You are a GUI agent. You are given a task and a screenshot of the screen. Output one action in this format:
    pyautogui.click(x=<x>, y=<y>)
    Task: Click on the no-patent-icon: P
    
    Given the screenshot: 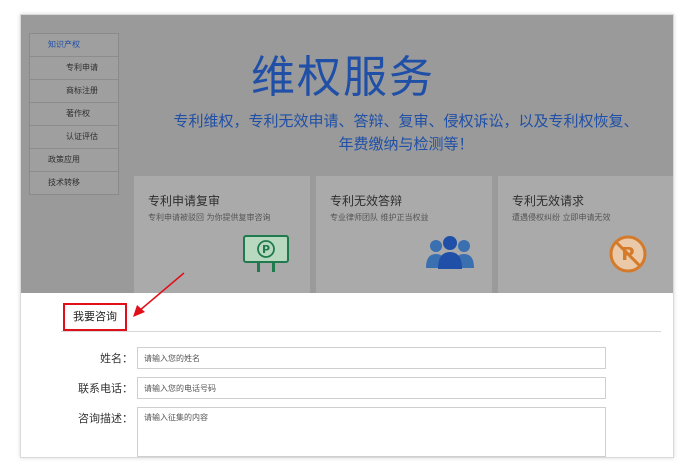 What is the action you would take?
    pyautogui.click(x=628, y=254)
    